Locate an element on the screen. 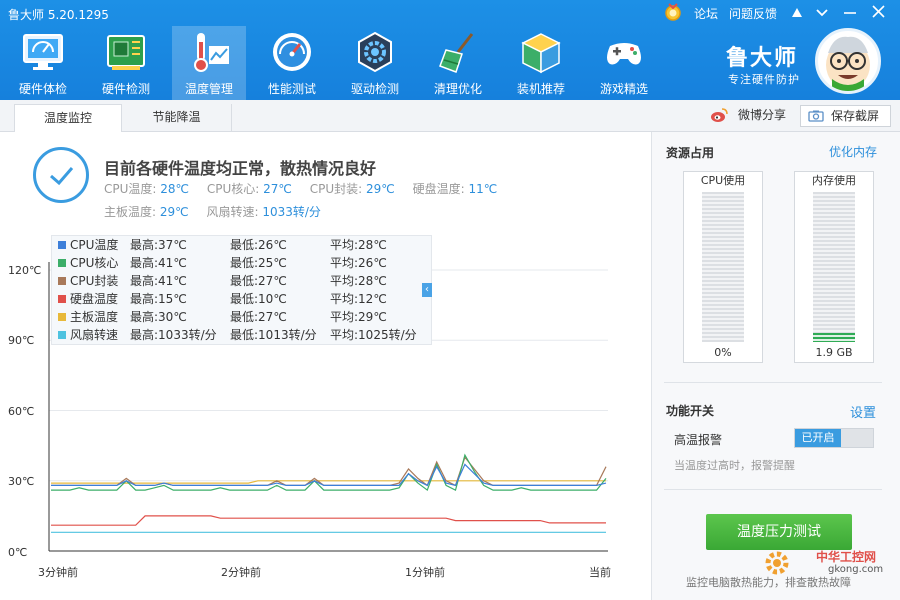 This screenshot has width=900, height=600. brand-name: 鲁大师 is located at coordinates (762, 58).